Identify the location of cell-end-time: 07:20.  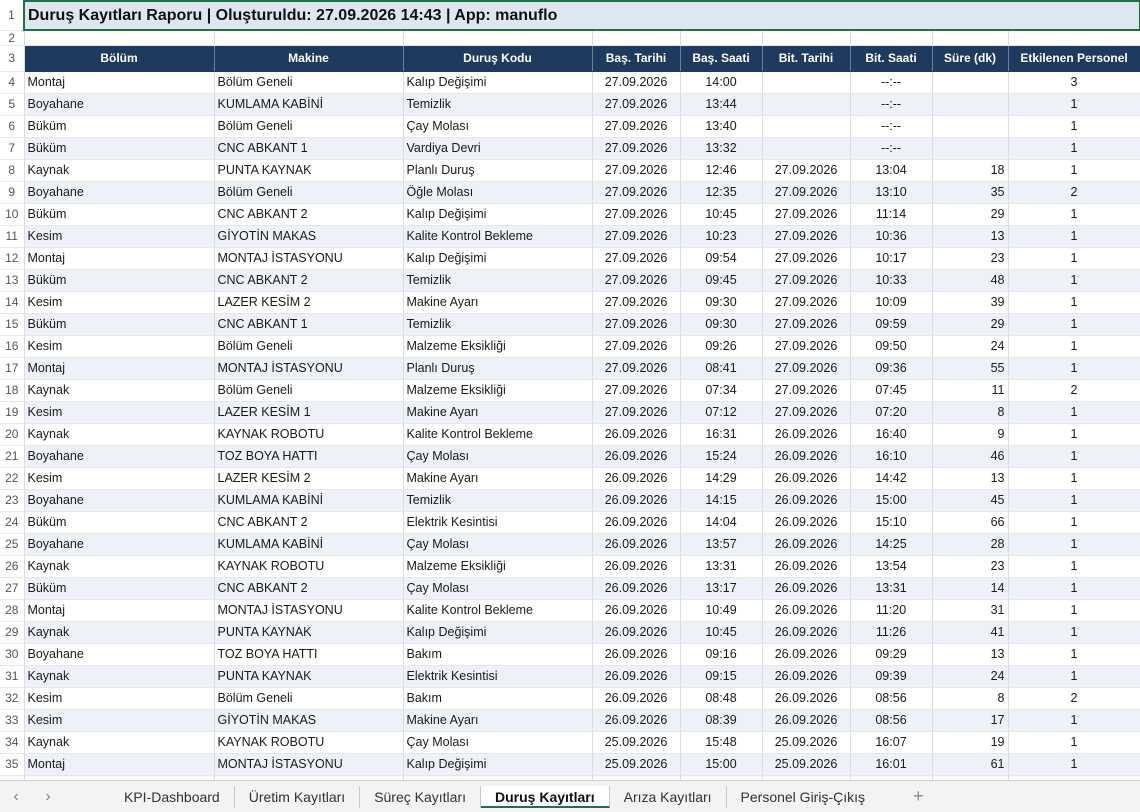
(891, 412).